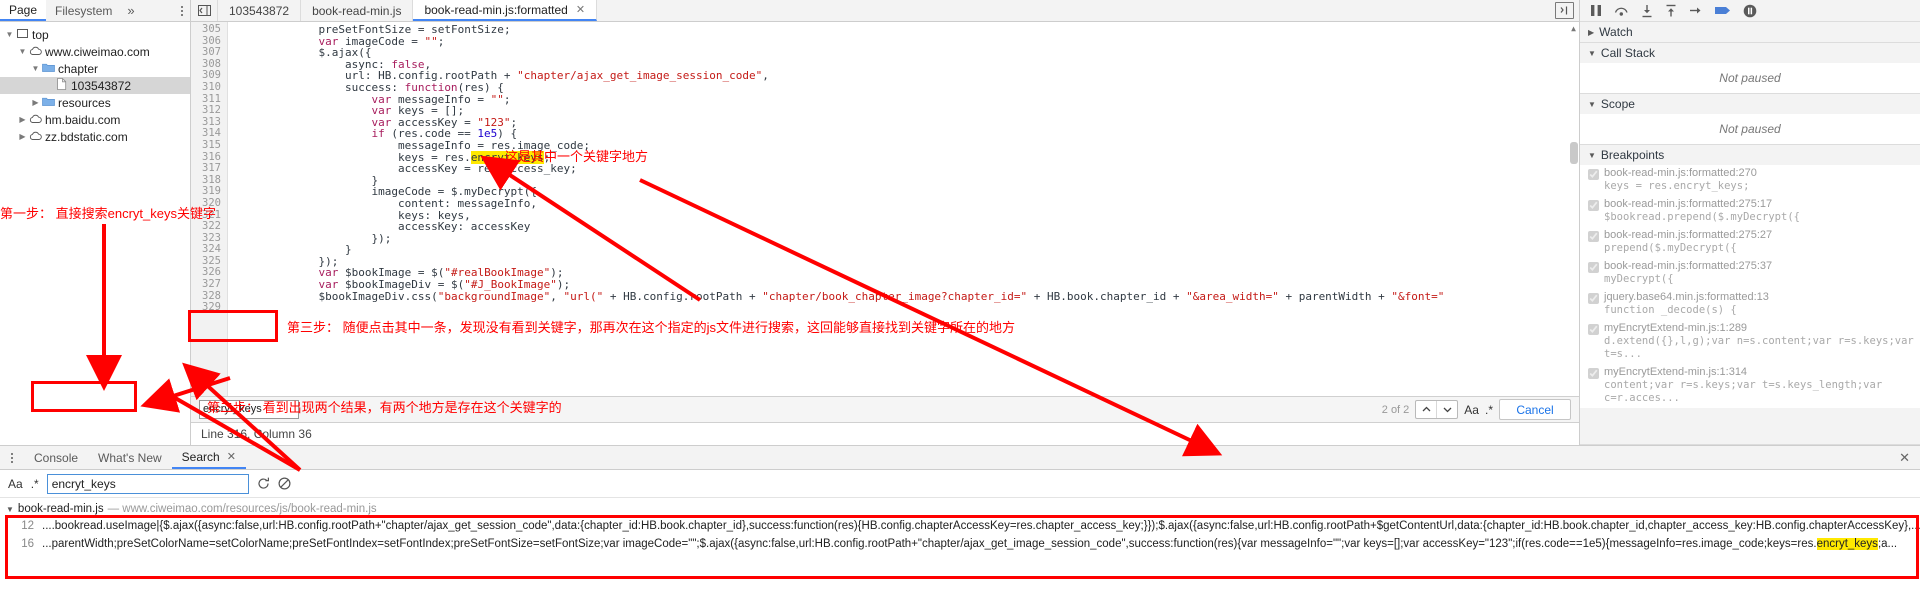 This screenshot has width=1920, height=598. What do you see at coordinates (1573, 222) in the screenshot?
I see `editor-vertical-scrollbar: ▲ ▼` at bounding box center [1573, 222].